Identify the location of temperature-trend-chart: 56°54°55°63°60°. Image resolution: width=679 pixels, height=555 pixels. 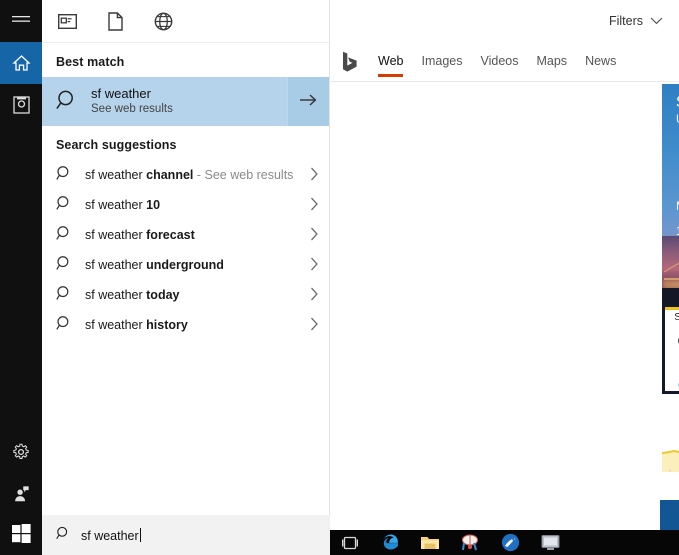
(670, 441).